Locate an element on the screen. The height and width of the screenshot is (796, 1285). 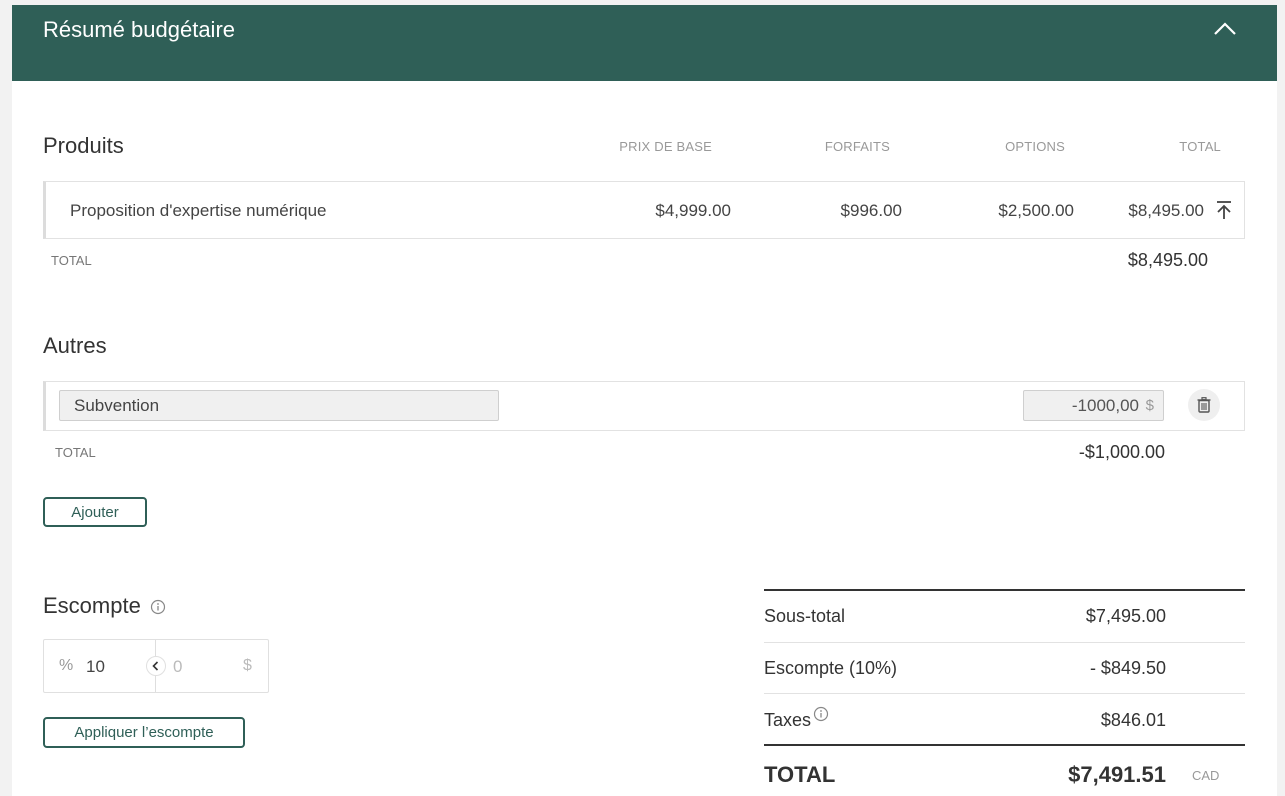
add-button: Ajouter is located at coordinates (95, 512).